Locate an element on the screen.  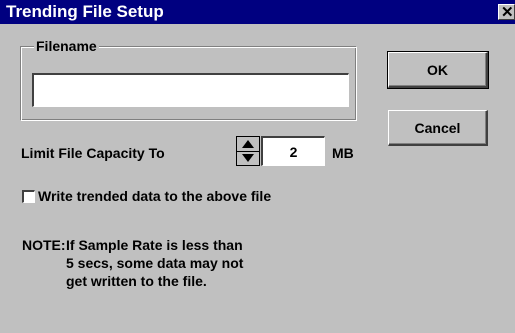
capacity-input is located at coordinates (293, 151).